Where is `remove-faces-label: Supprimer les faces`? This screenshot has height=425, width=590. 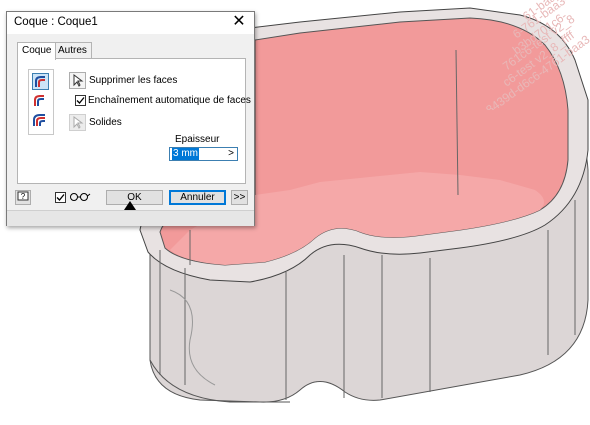 remove-faces-label: Supprimer les faces is located at coordinates (133, 80).